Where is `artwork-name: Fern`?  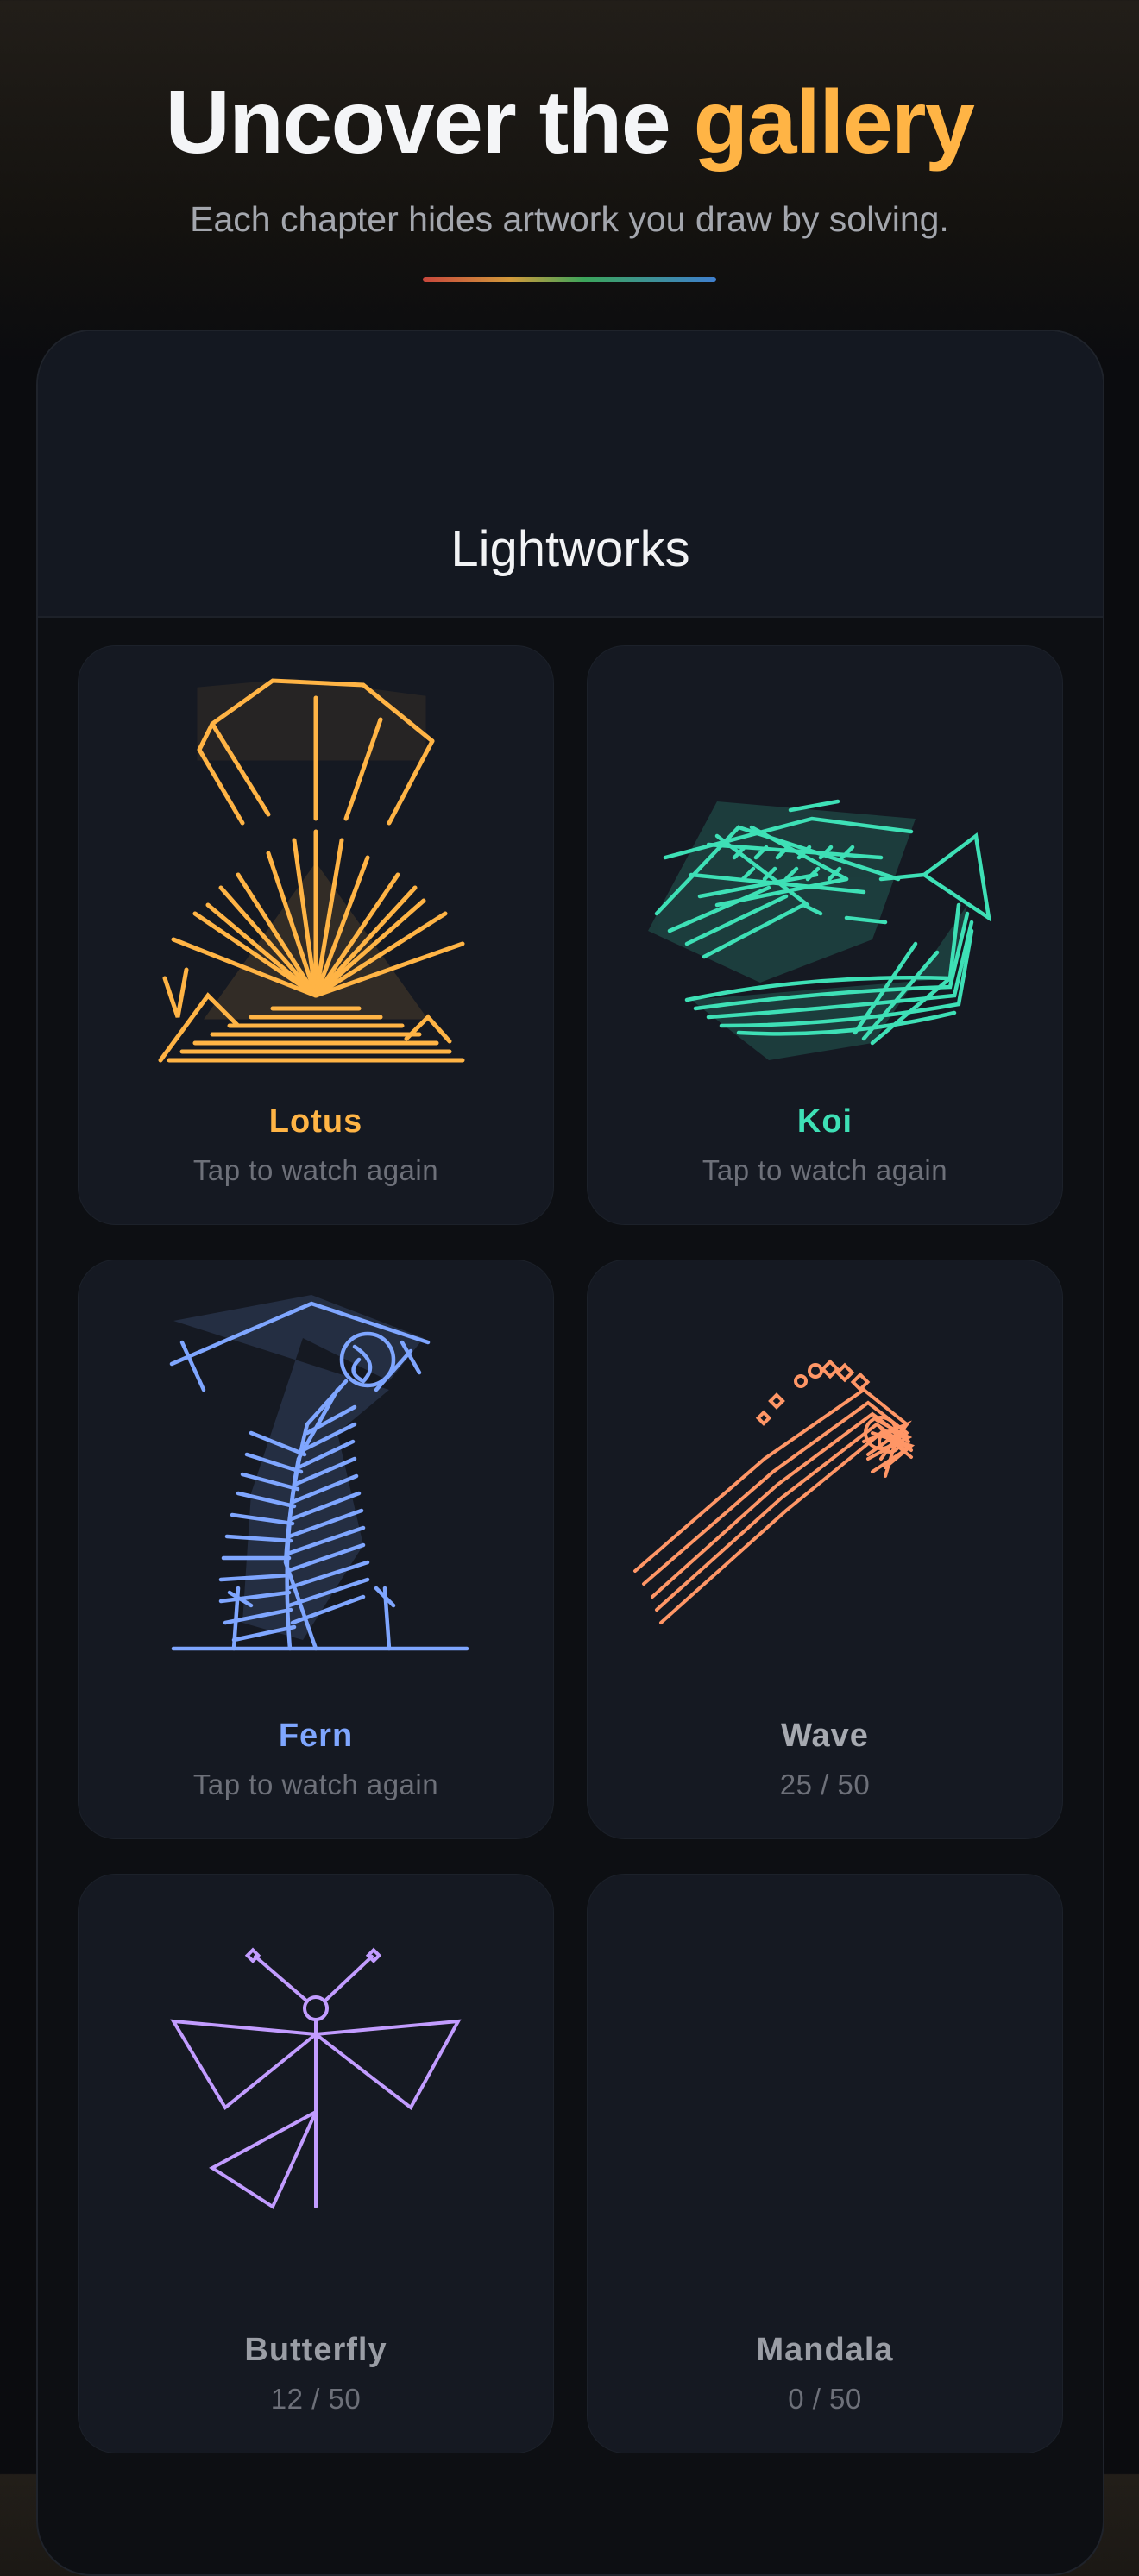
artwork-name: Fern is located at coordinates (316, 1736).